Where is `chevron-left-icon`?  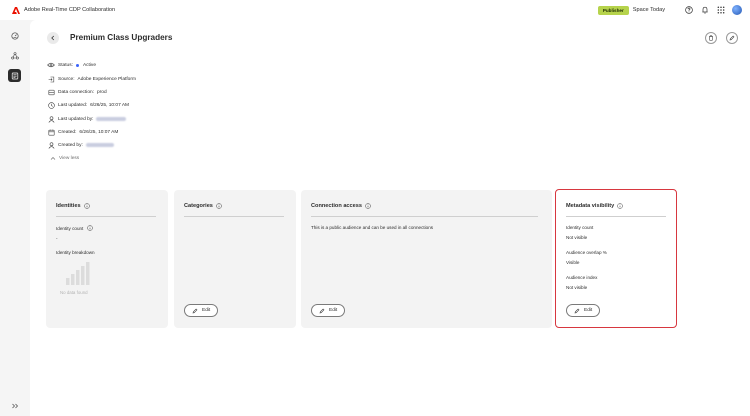 chevron-left-icon is located at coordinates (53, 38).